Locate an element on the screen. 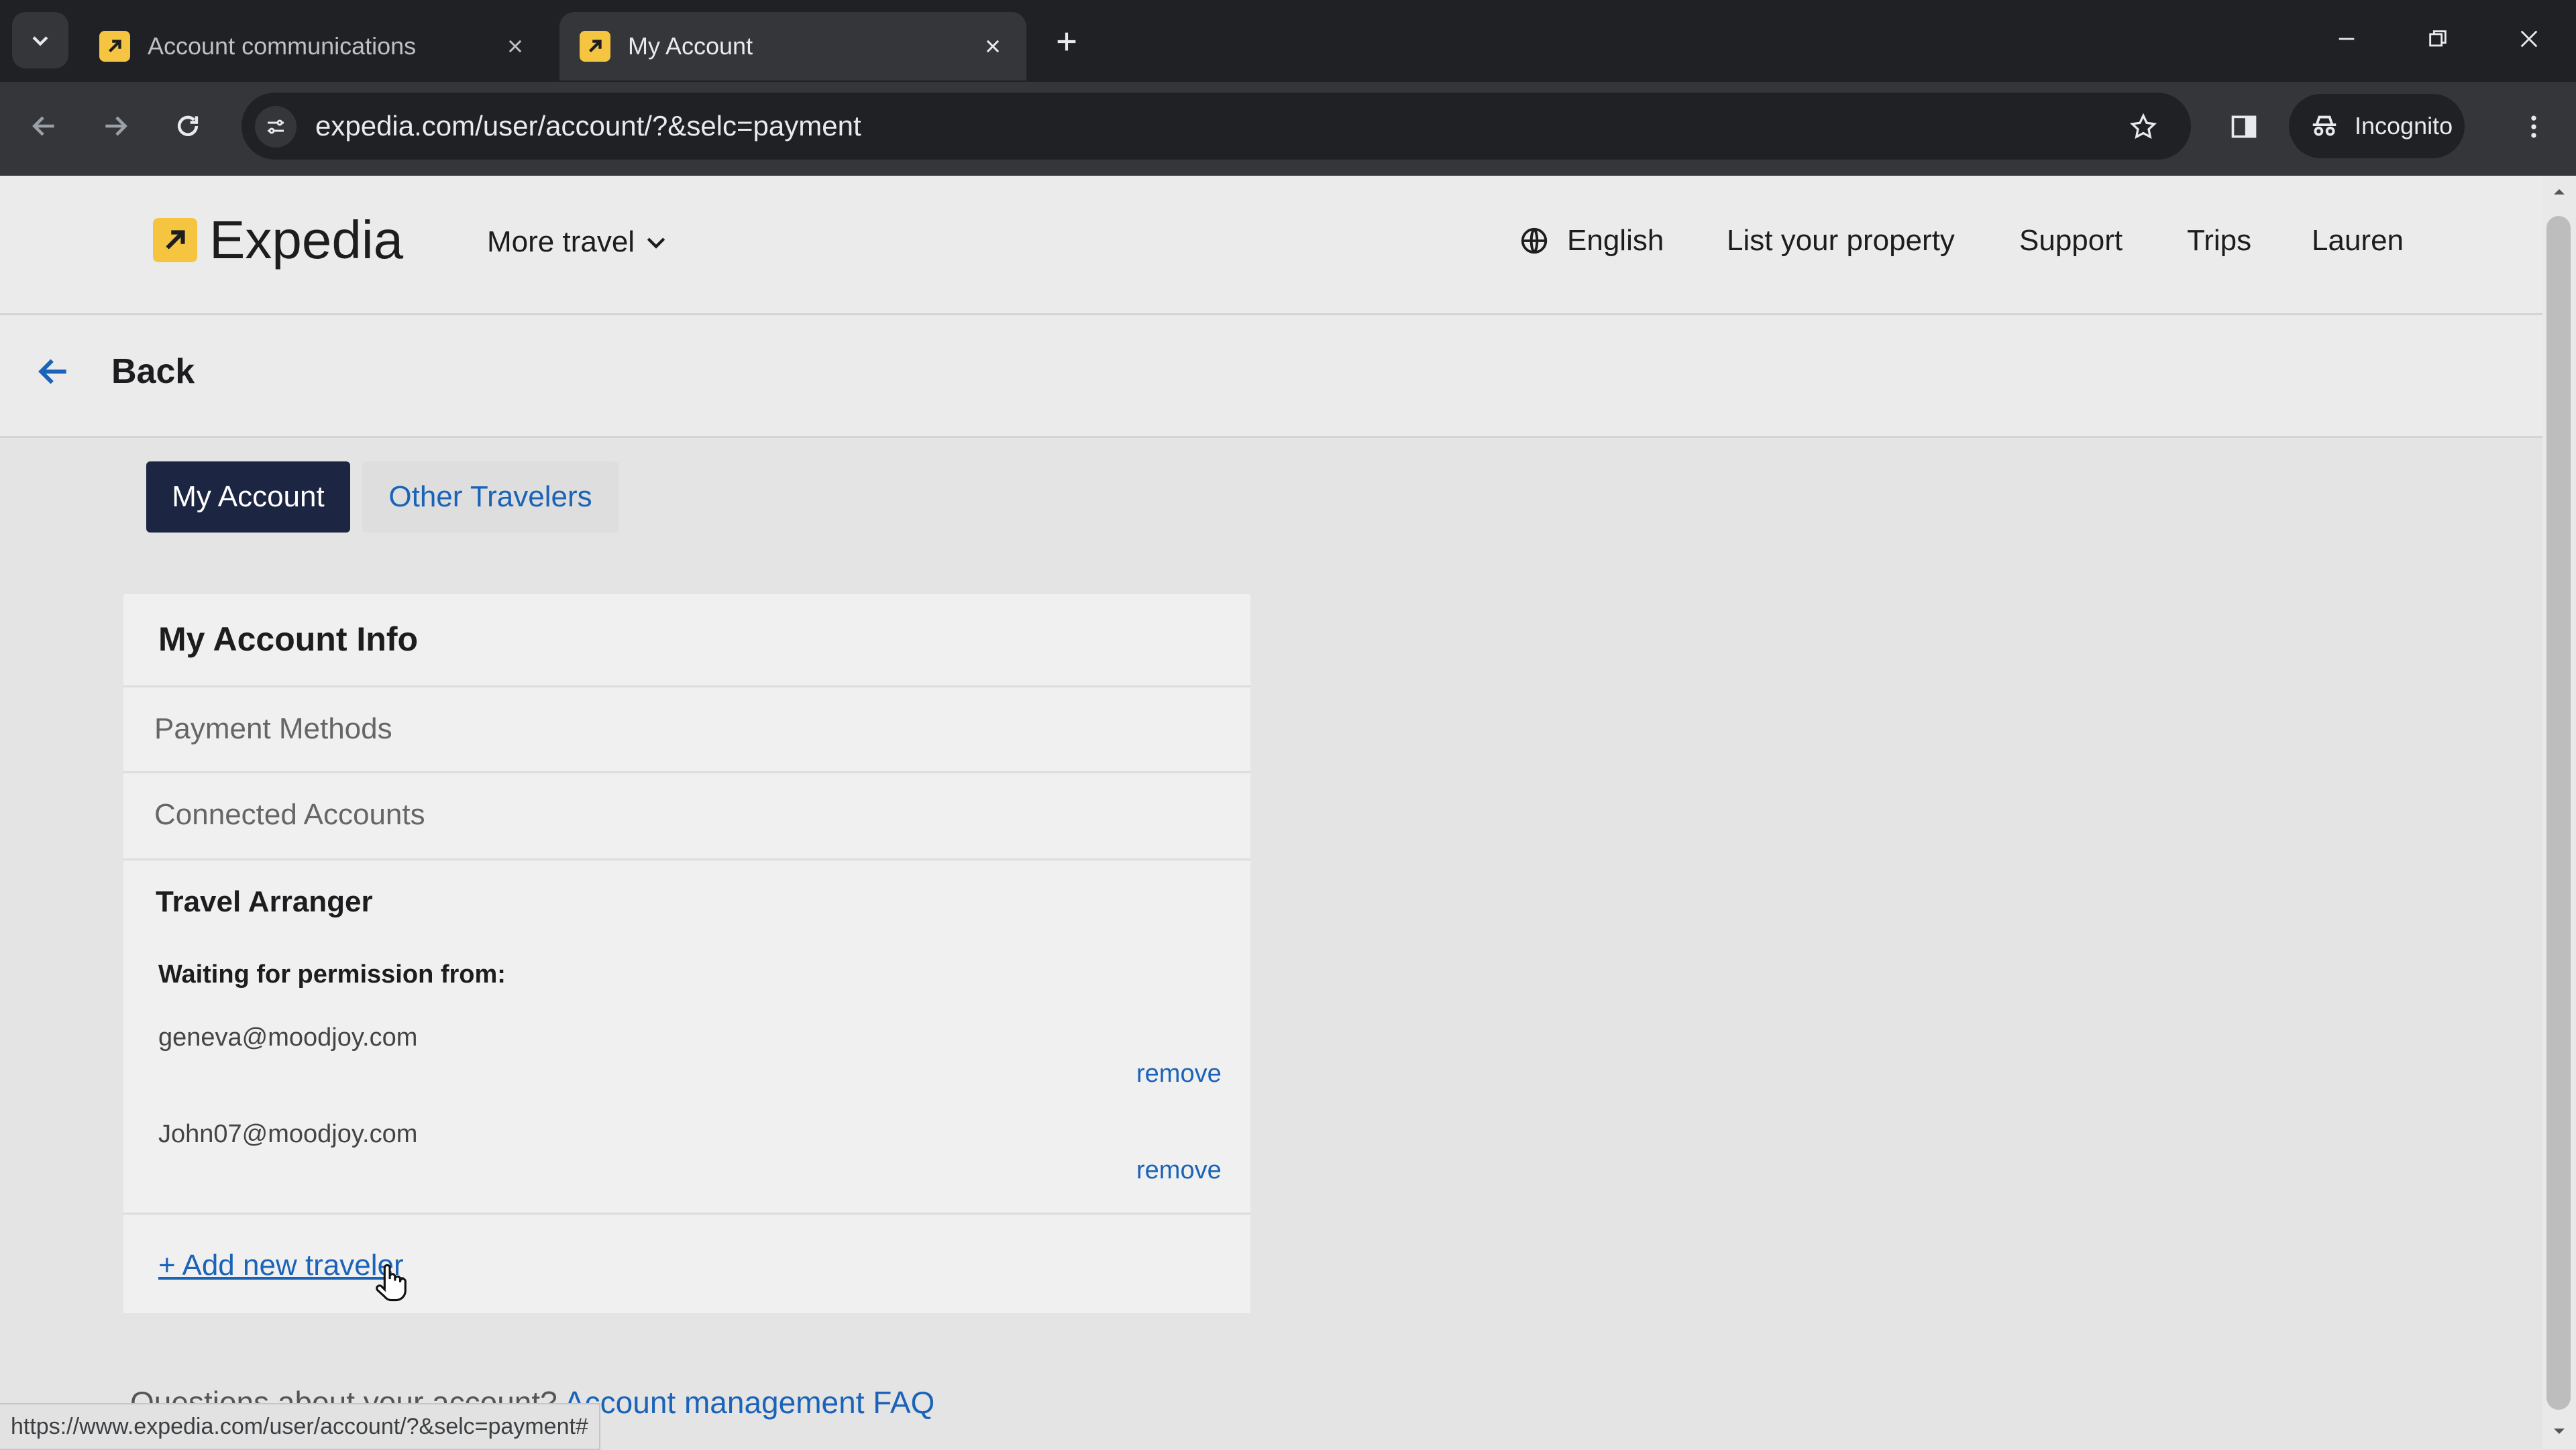  restore-button is located at coordinates (2438, 39).